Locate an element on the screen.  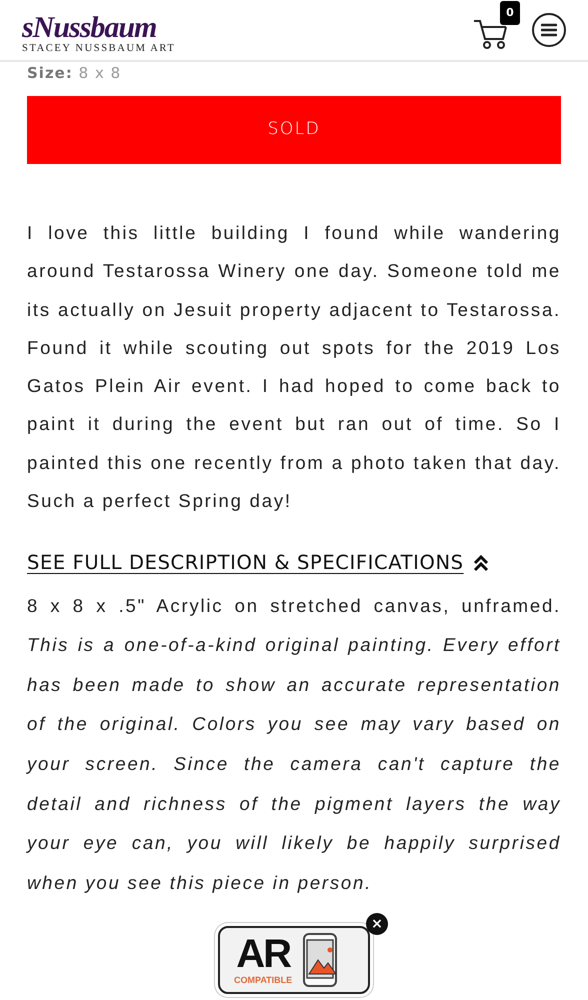
menu-button is located at coordinates (549, 30).